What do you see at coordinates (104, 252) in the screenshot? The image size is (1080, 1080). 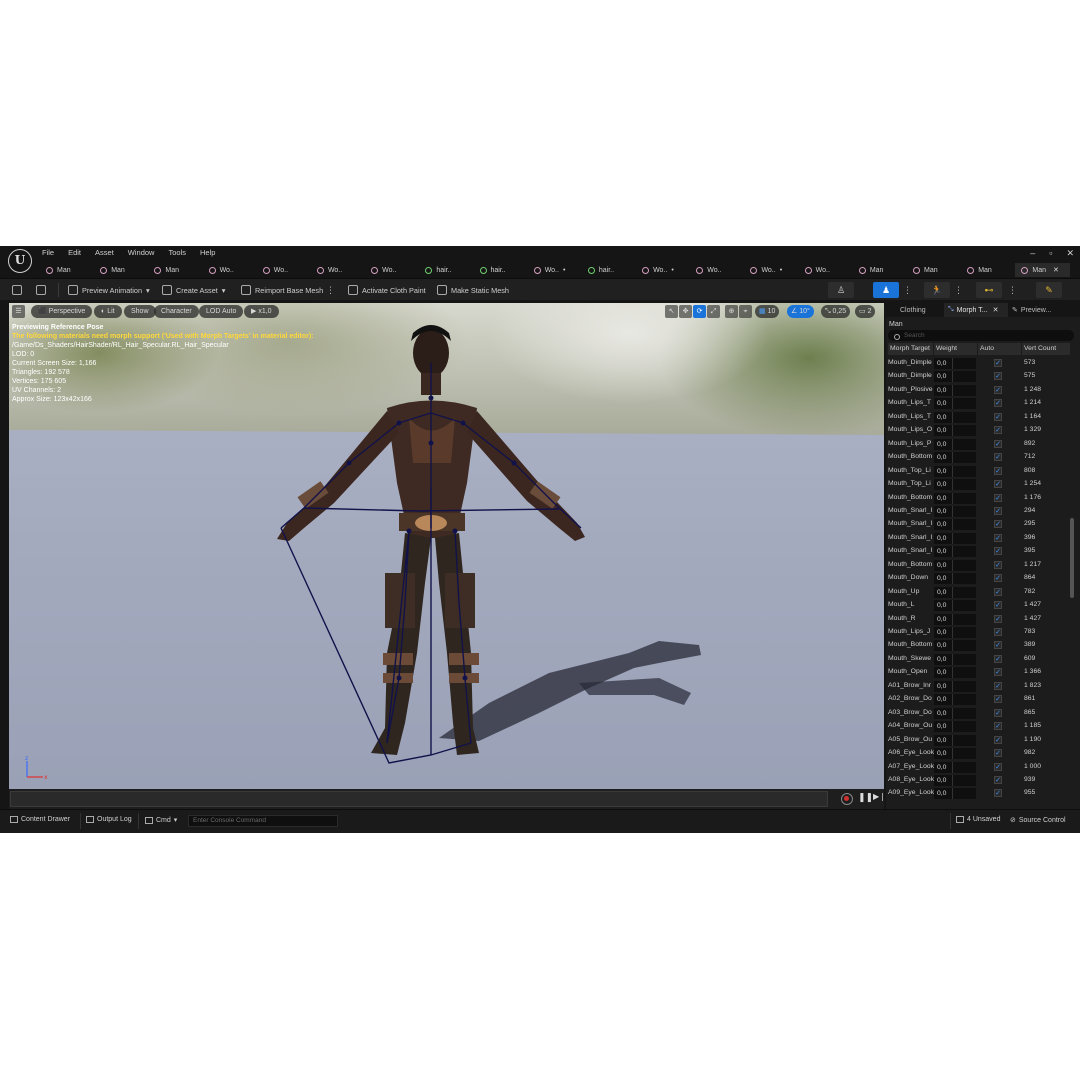 I see `menu-asset: Asset` at bounding box center [104, 252].